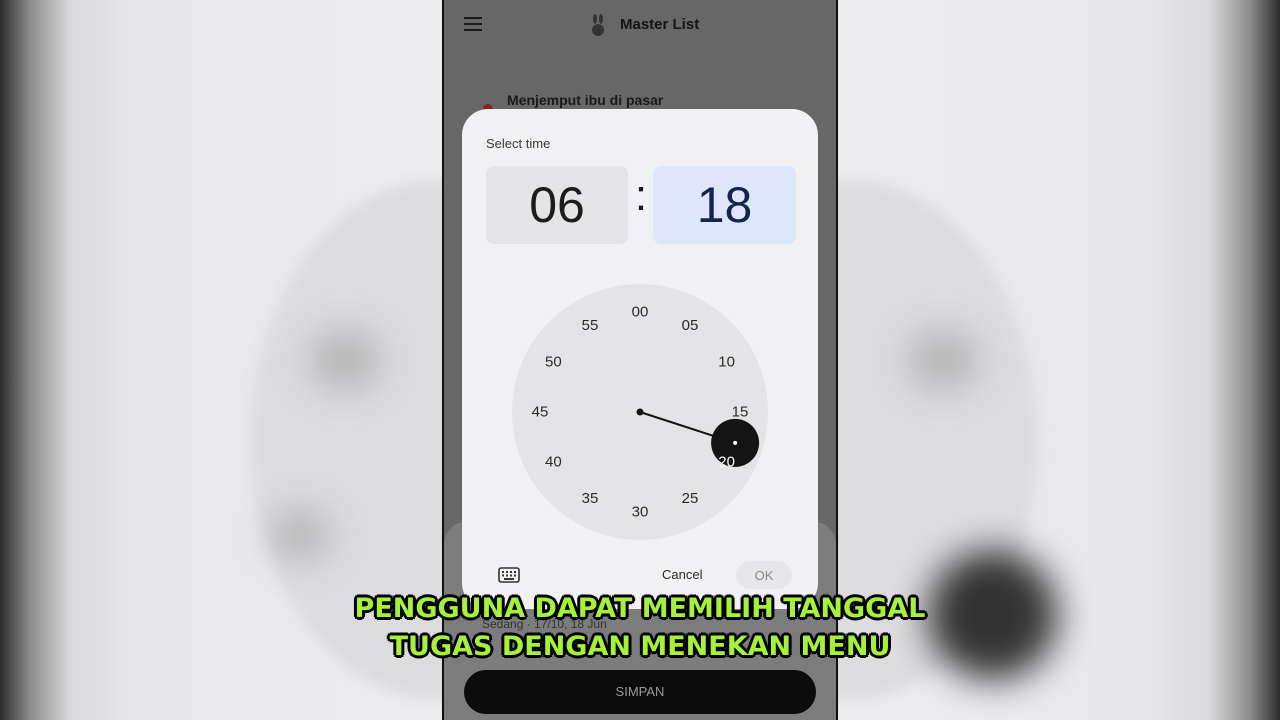  What do you see at coordinates (509, 575) in the screenshot?
I see `keyboard-icon` at bounding box center [509, 575].